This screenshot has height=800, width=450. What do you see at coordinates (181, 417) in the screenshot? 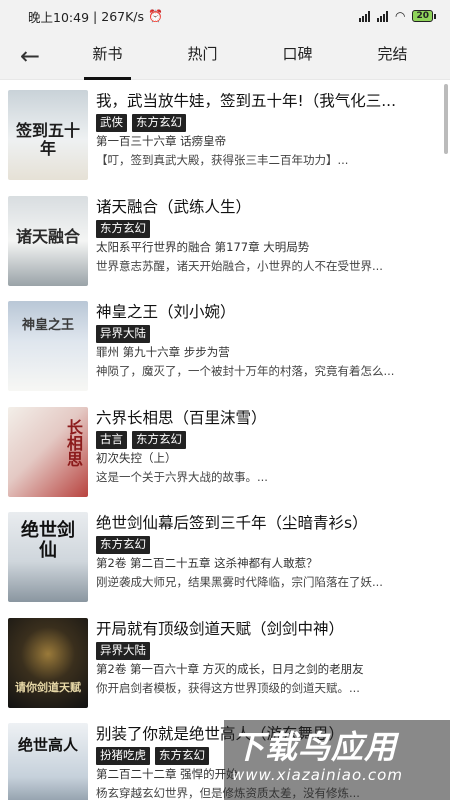
I see `book-title: 六界长相思（百里沫雪）` at bounding box center [181, 417].